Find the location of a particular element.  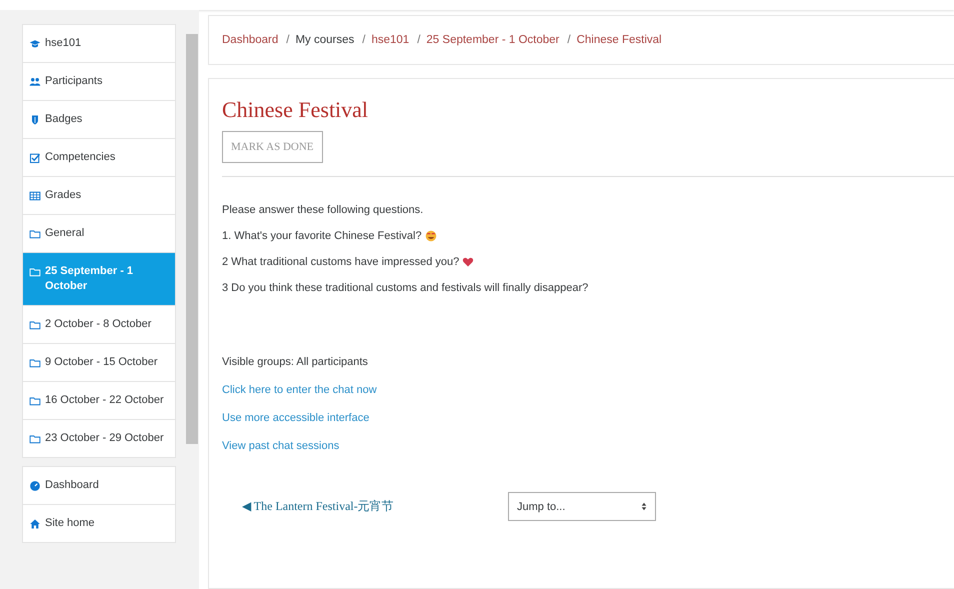

sidebar-item: Badges is located at coordinates (99, 120).